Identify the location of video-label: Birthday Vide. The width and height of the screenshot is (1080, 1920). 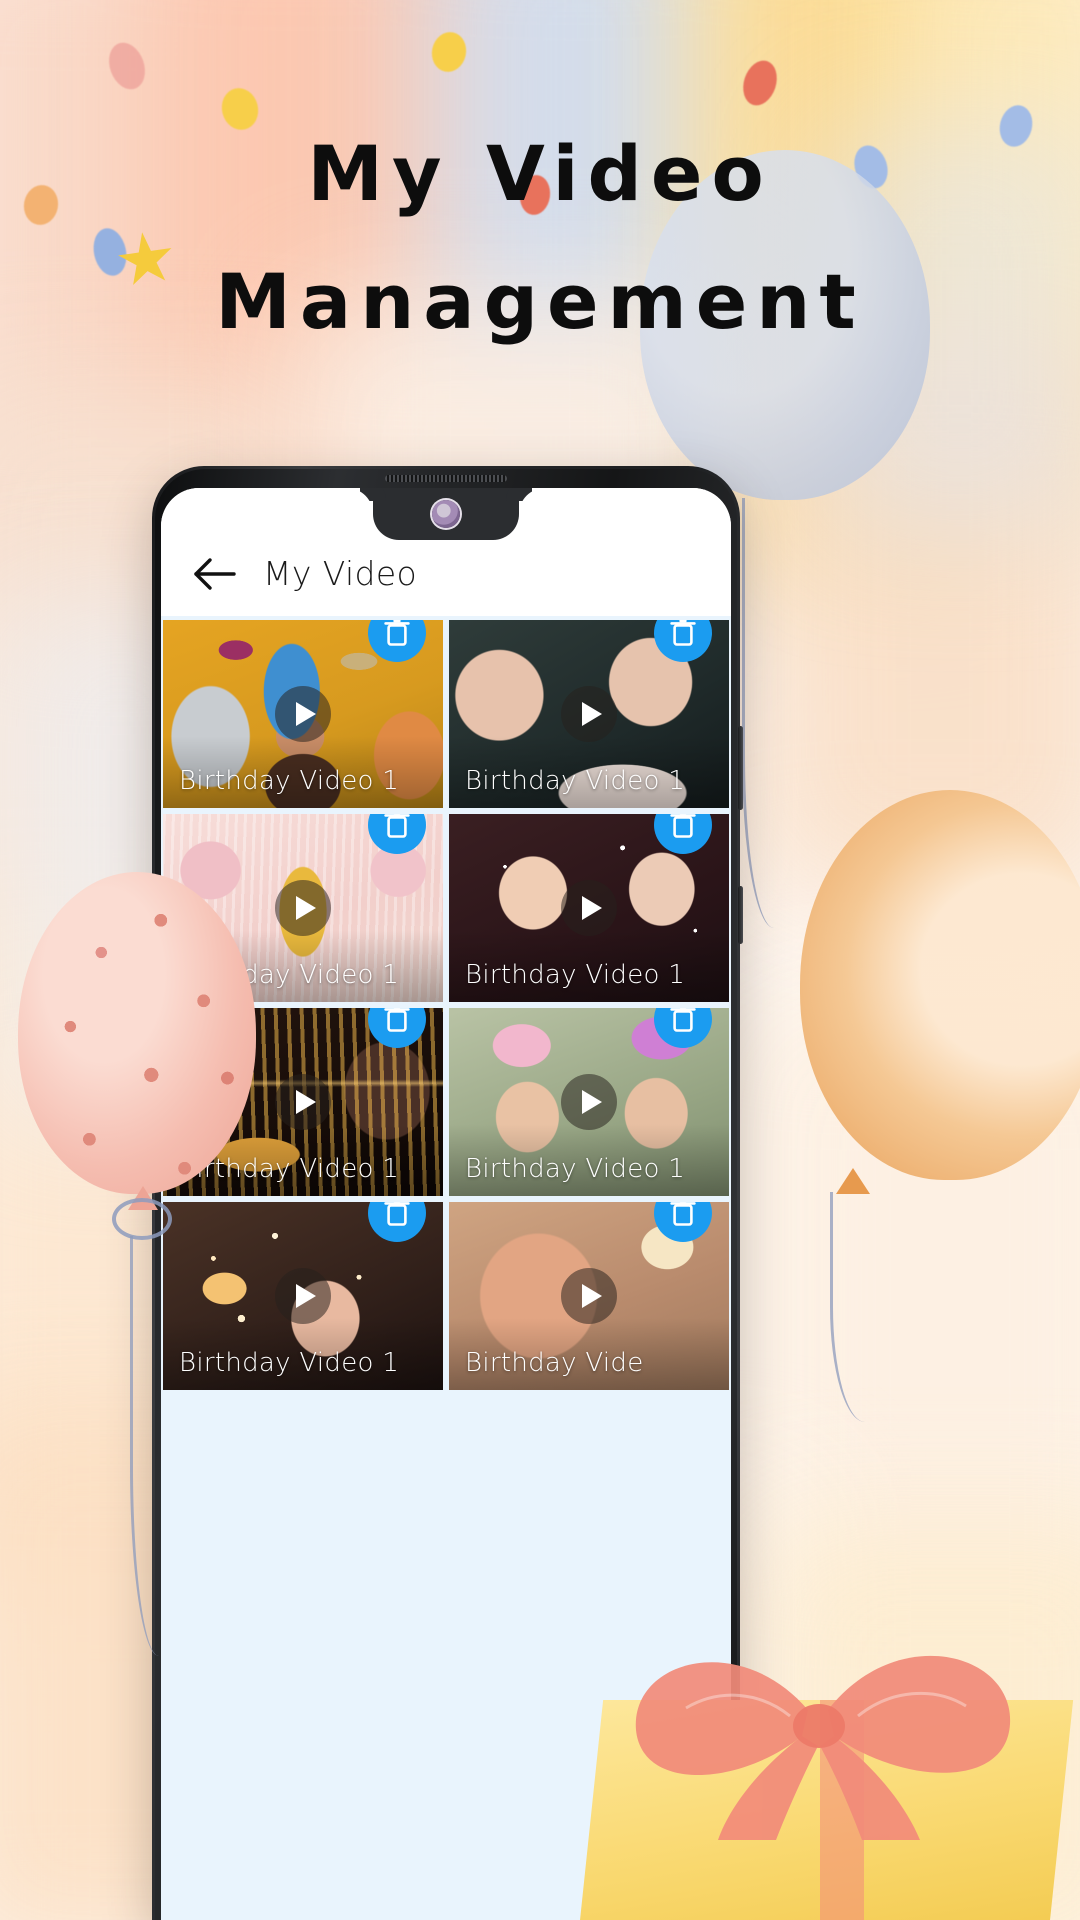
(554, 1363).